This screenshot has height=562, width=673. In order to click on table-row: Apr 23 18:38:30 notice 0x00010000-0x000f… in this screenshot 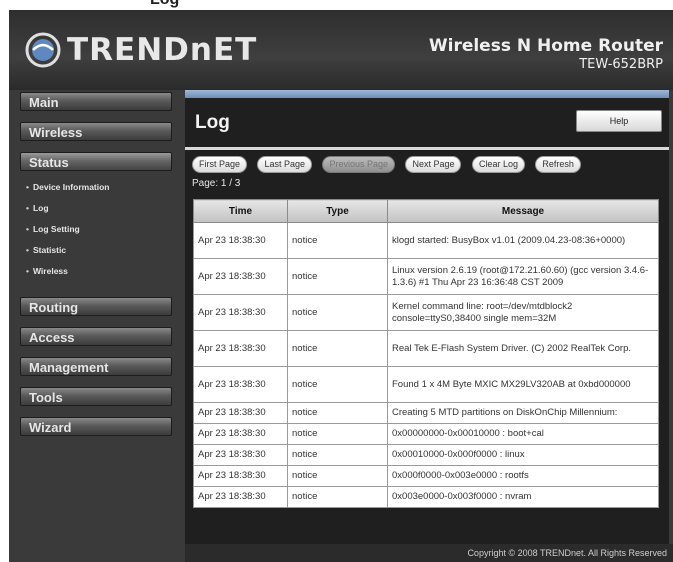, I will do `click(426, 455)`.